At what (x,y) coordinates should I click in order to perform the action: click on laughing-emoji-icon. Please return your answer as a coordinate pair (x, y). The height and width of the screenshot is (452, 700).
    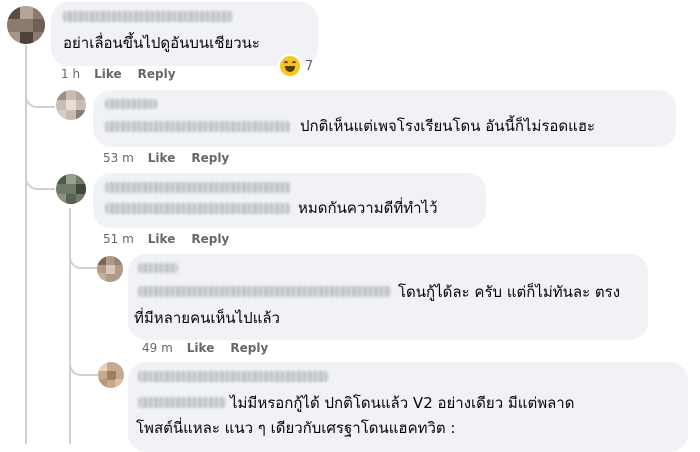
    Looking at the image, I should click on (290, 66).